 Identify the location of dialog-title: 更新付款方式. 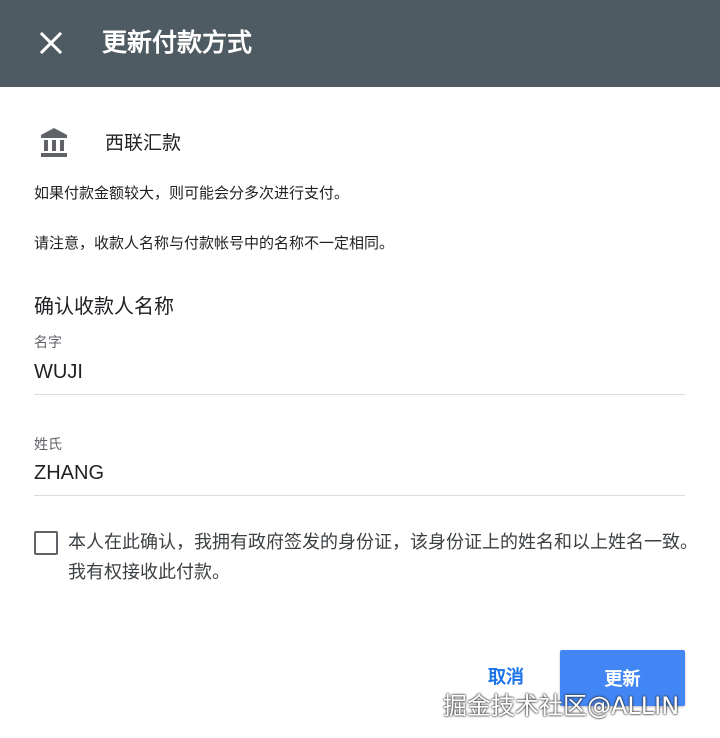
(177, 42).